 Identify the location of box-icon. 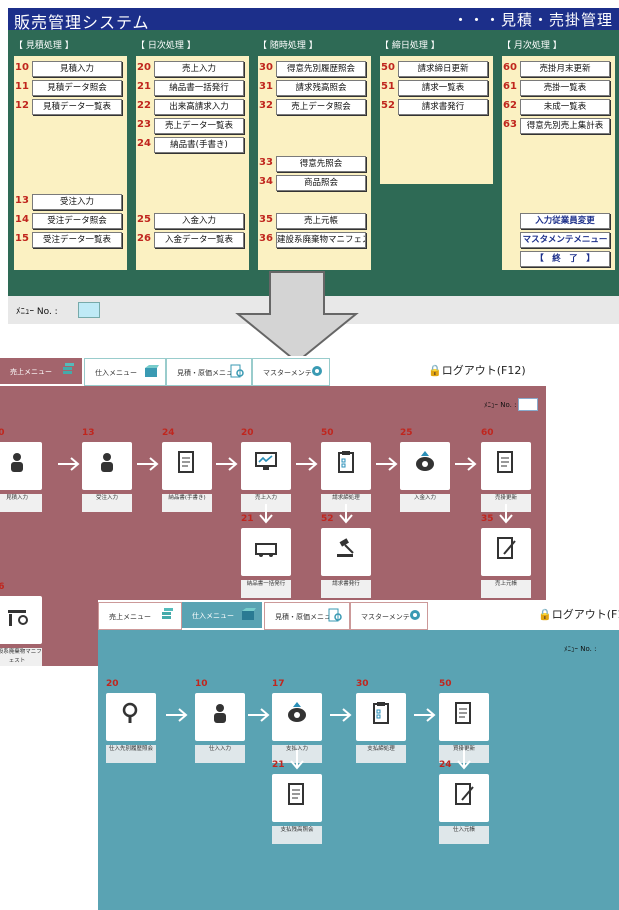
(249, 614).